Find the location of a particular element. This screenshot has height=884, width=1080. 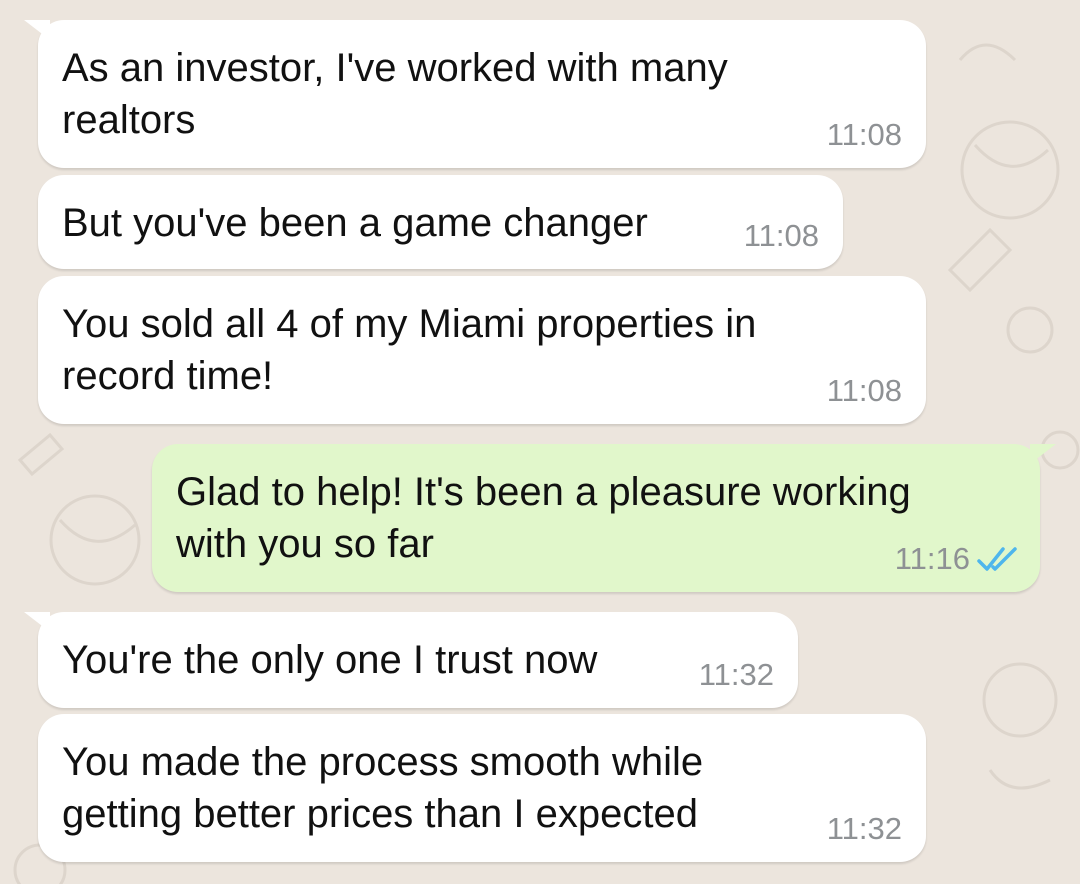

message-time: 11:16 is located at coordinates (932, 558).